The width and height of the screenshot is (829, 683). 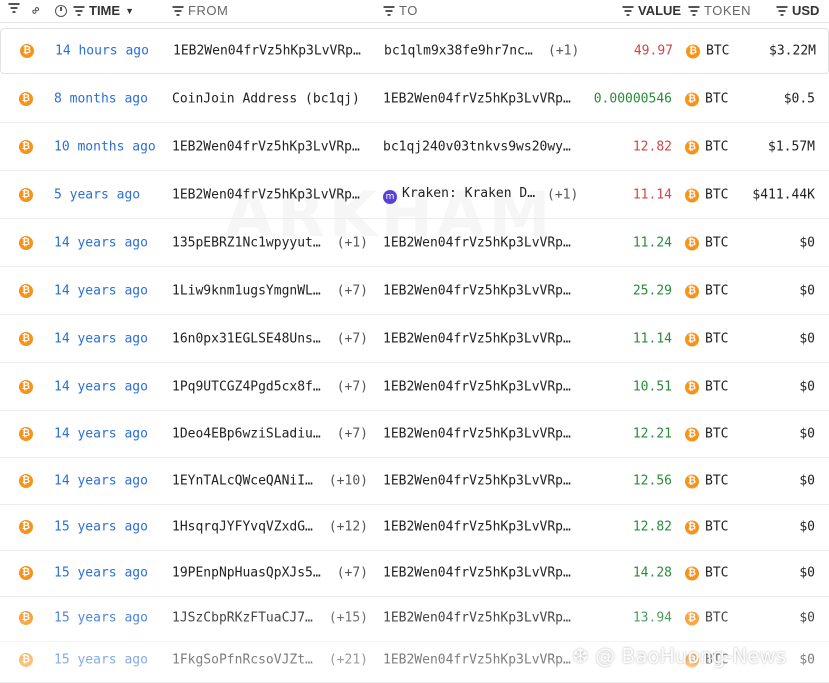 What do you see at coordinates (719, 10) in the screenshot?
I see `token-column-header: TOKEN` at bounding box center [719, 10].